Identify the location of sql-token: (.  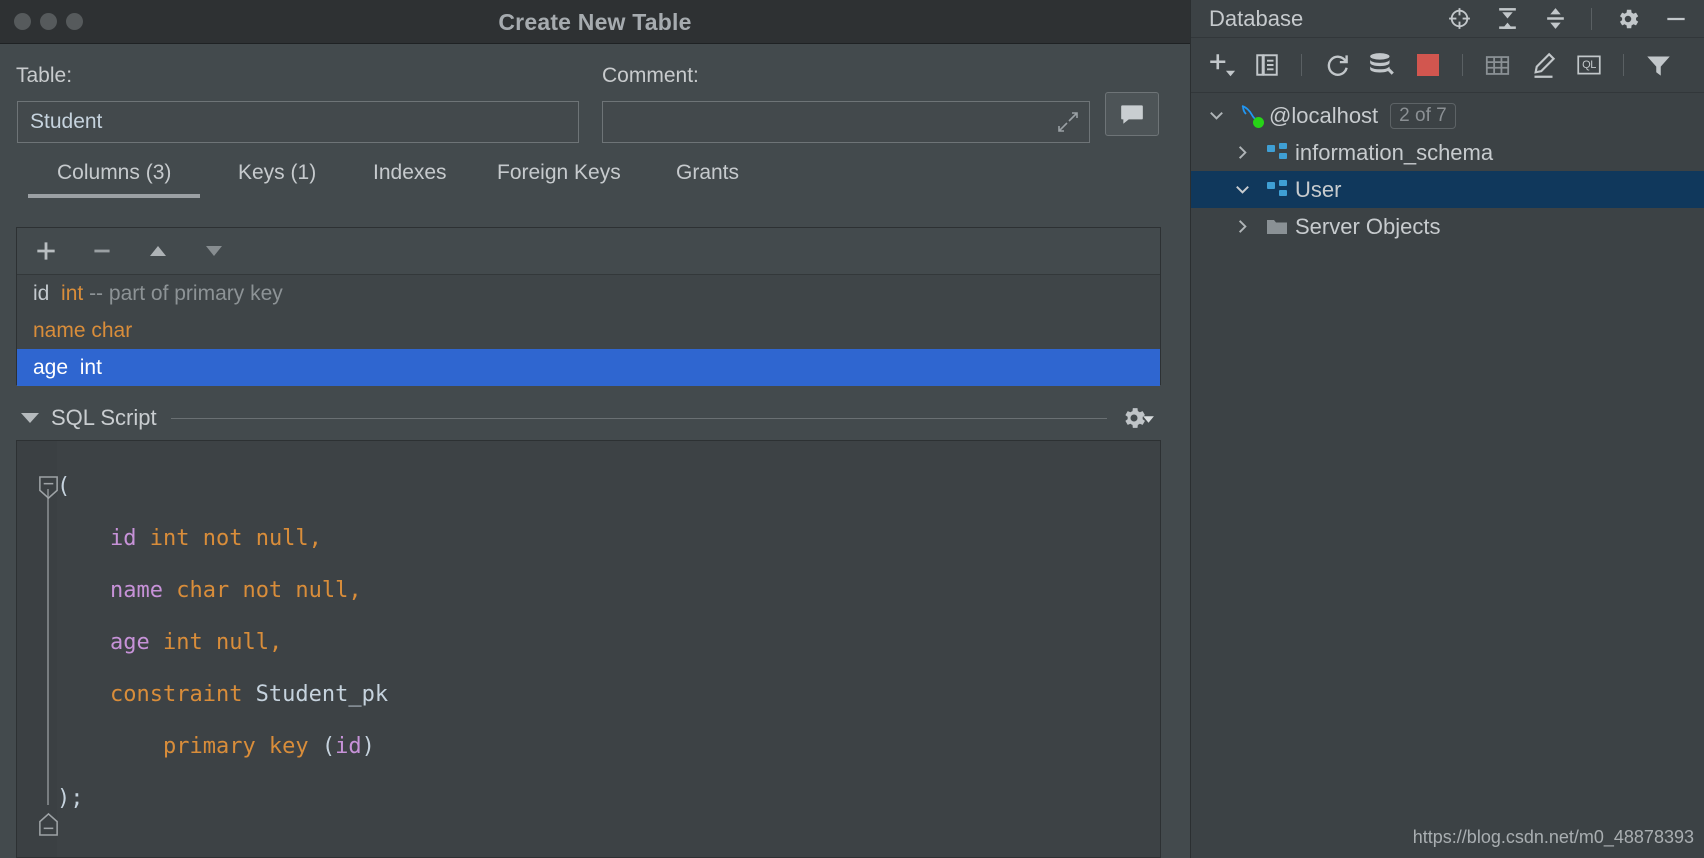
(64, 486).